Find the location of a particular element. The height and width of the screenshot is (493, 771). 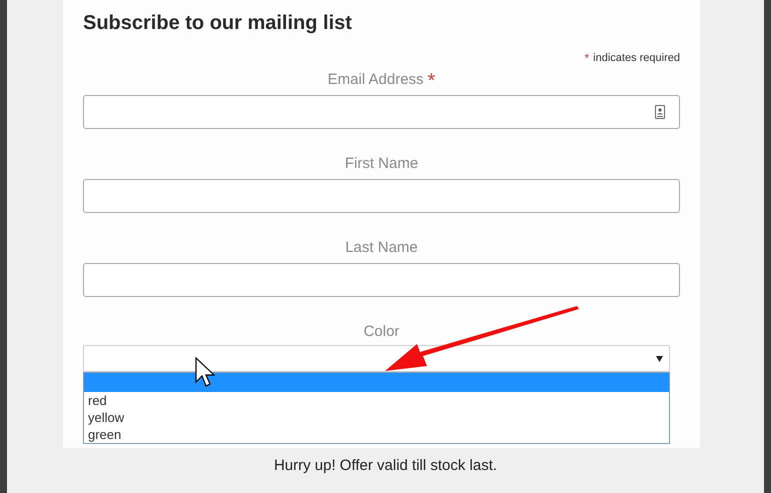

field-label: Color is located at coordinates (382, 332).